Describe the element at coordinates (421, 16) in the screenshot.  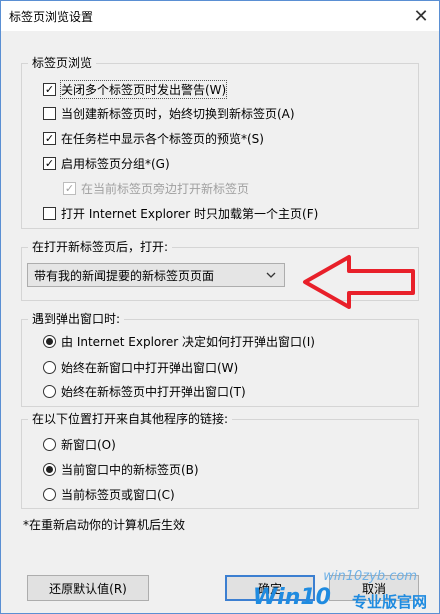
I see `close-icon: ✕` at that location.